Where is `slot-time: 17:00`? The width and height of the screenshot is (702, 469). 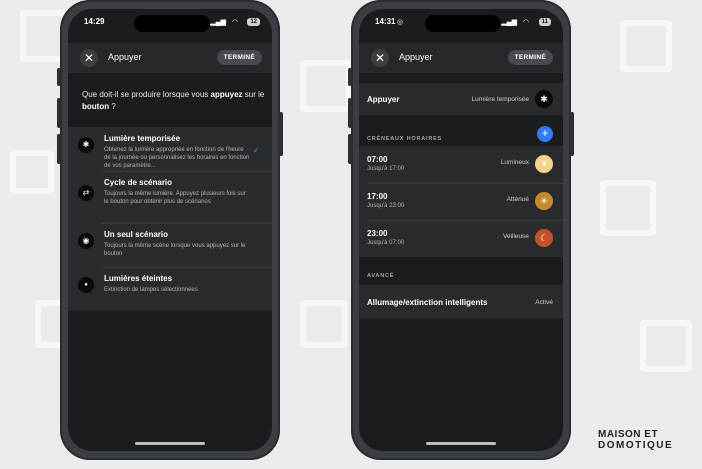 slot-time: 17:00 is located at coordinates (377, 196).